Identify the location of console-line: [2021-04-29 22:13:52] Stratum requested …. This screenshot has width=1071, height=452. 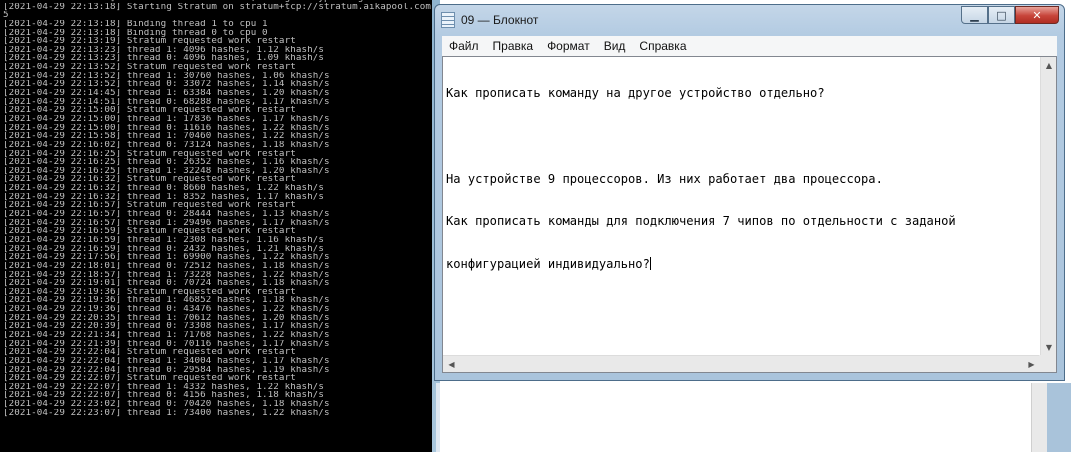
(149, 67).